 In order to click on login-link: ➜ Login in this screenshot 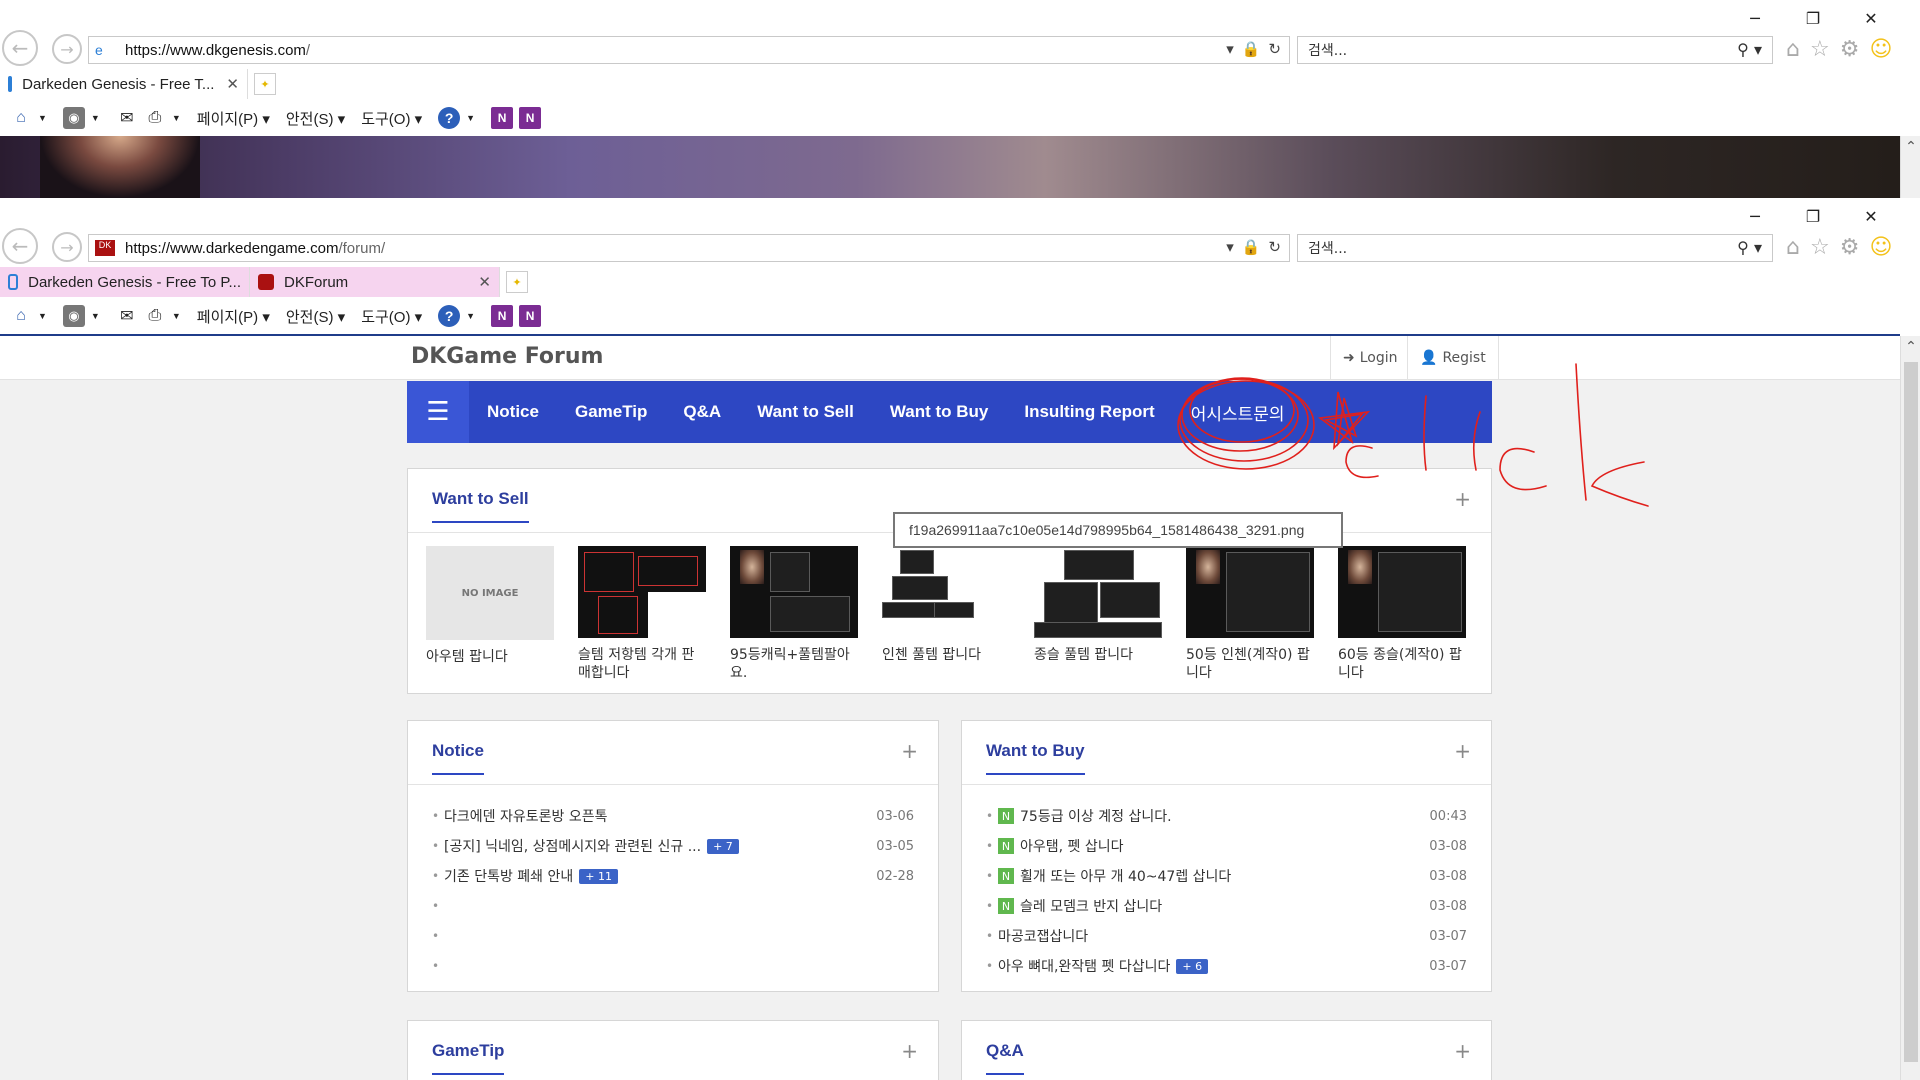, I will do `click(1370, 358)`.